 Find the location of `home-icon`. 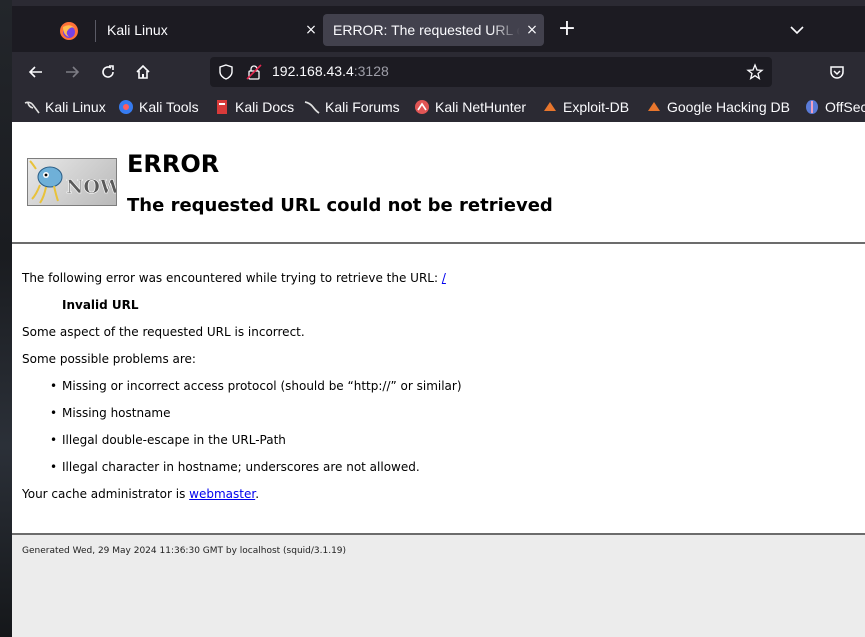

home-icon is located at coordinates (143, 72).